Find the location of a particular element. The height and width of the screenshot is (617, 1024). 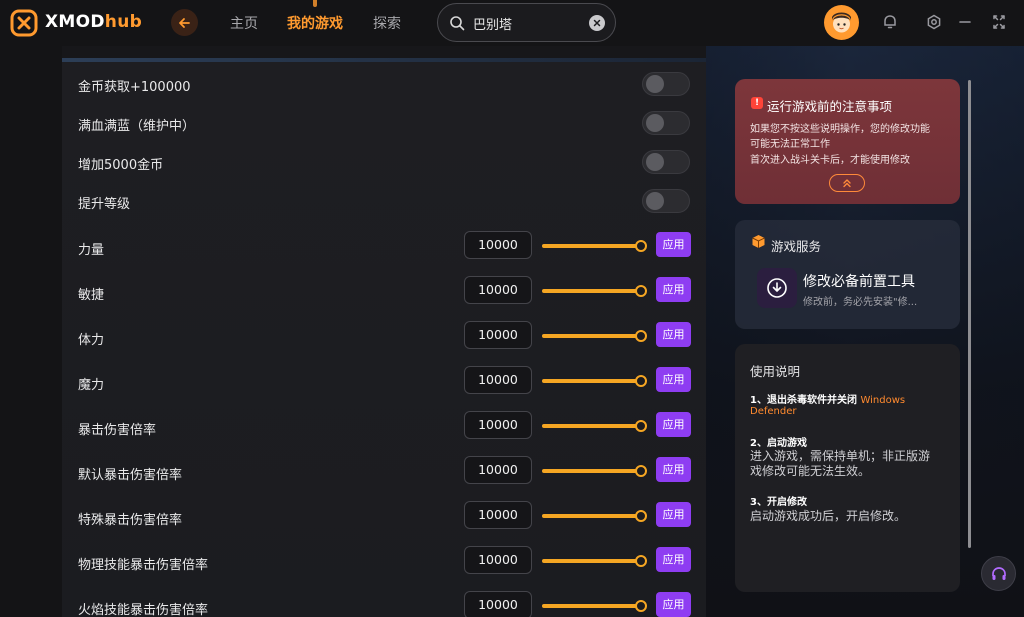

notification-icon is located at coordinates (890, 22).